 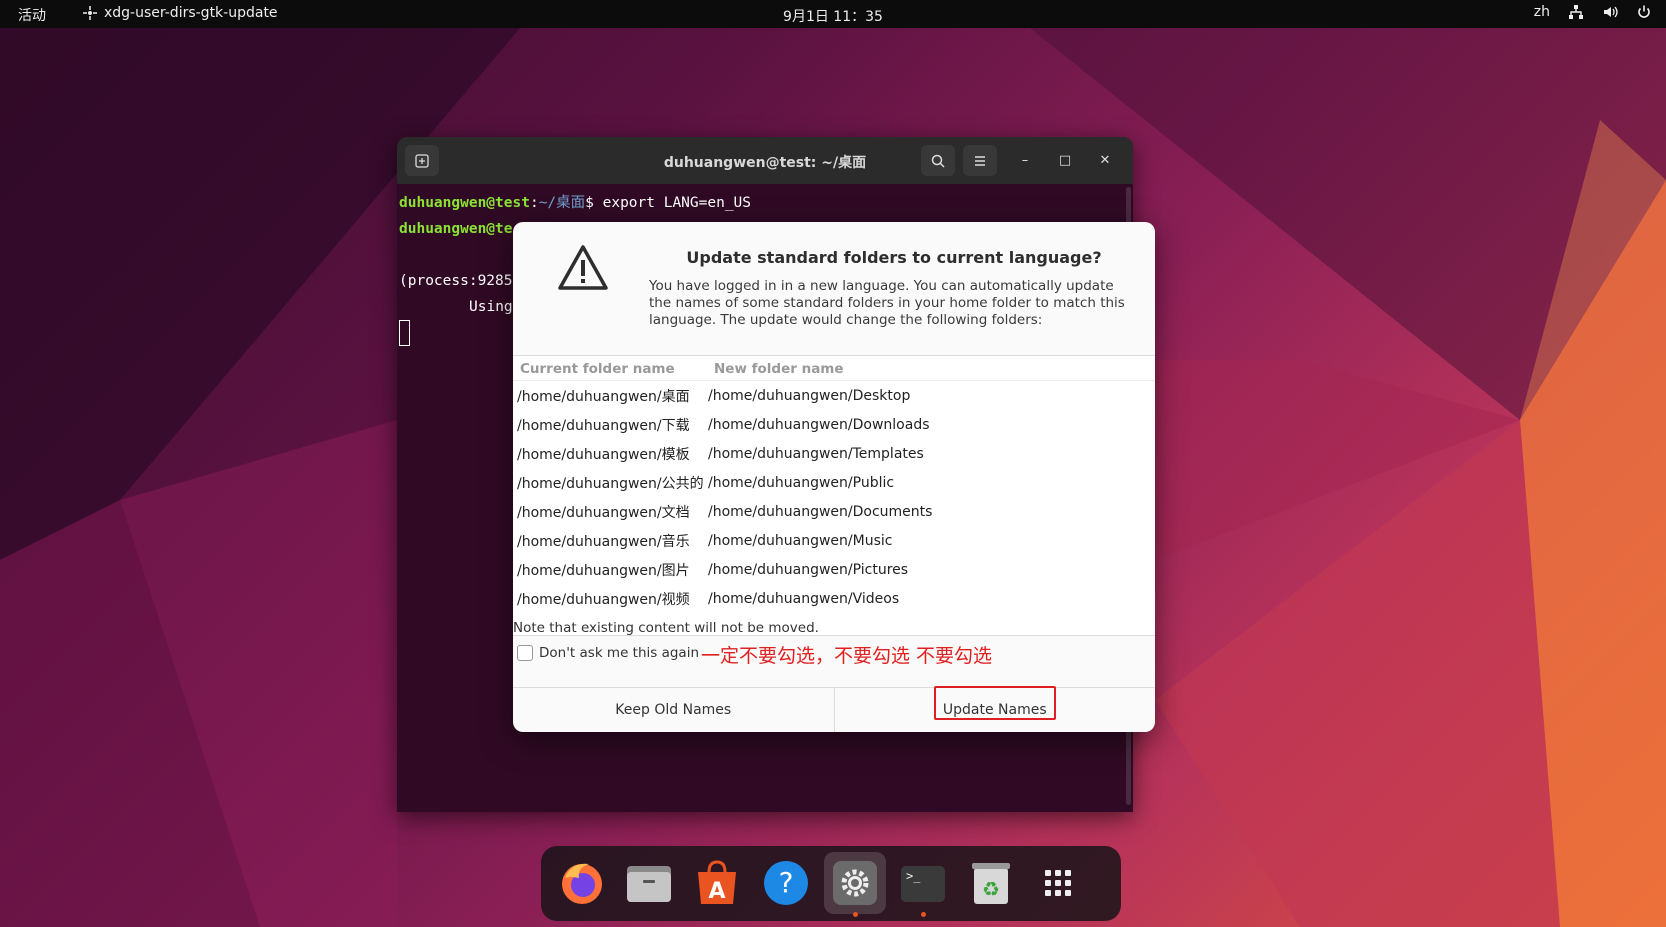 I want to click on input-language-indicator: zh, so click(x=1542, y=12).